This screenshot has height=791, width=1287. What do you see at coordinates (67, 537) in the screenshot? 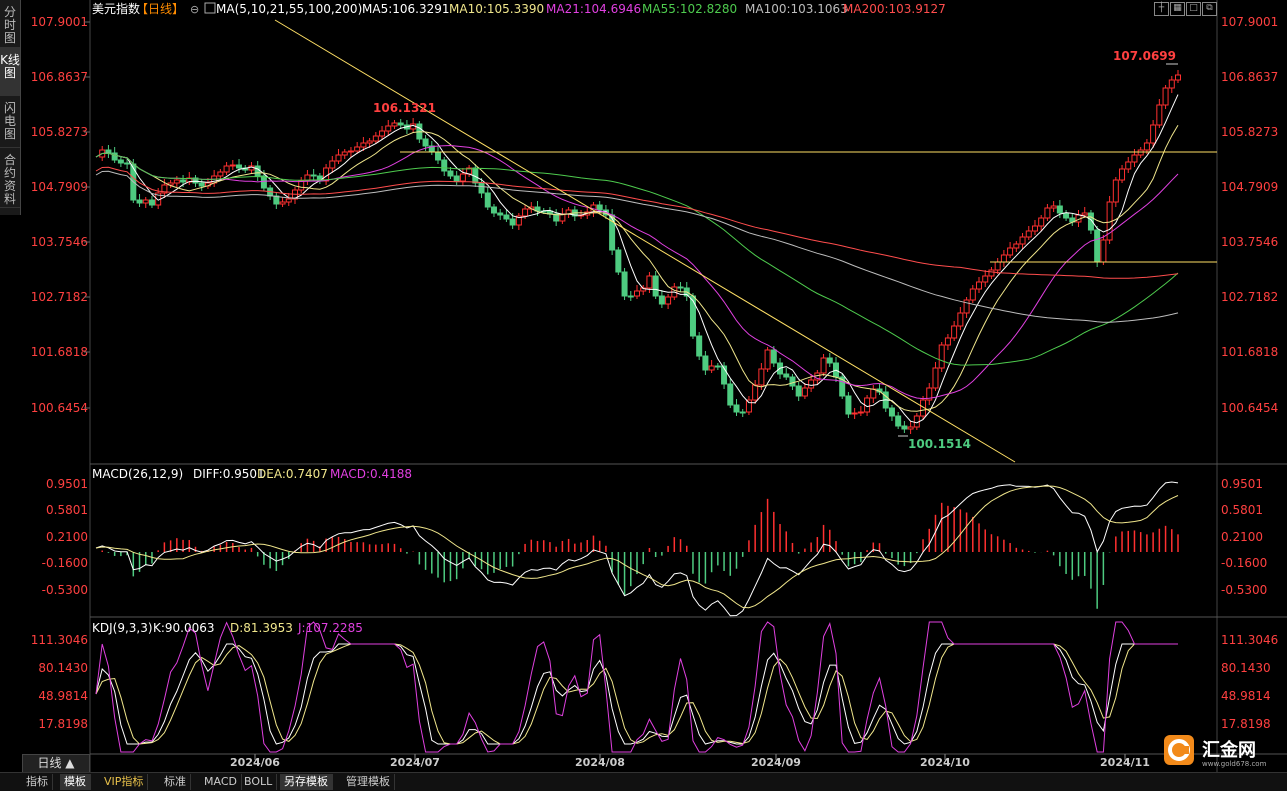
I see `macd-axis-label-left: 0.2100` at bounding box center [67, 537].